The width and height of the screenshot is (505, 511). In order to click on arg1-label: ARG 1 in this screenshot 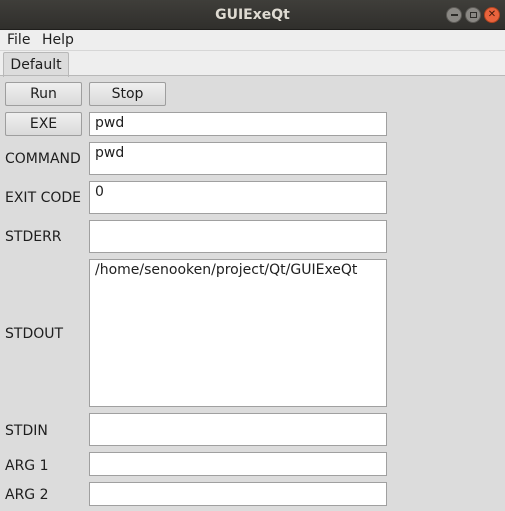, I will do `click(27, 466)`.